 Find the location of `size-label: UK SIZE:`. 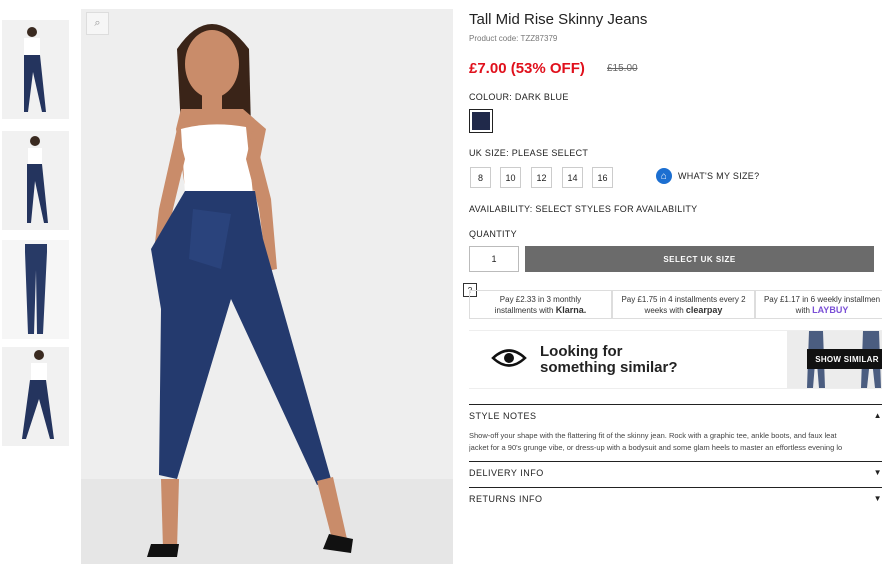

size-label: UK SIZE: is located at coordinates (489, 153).